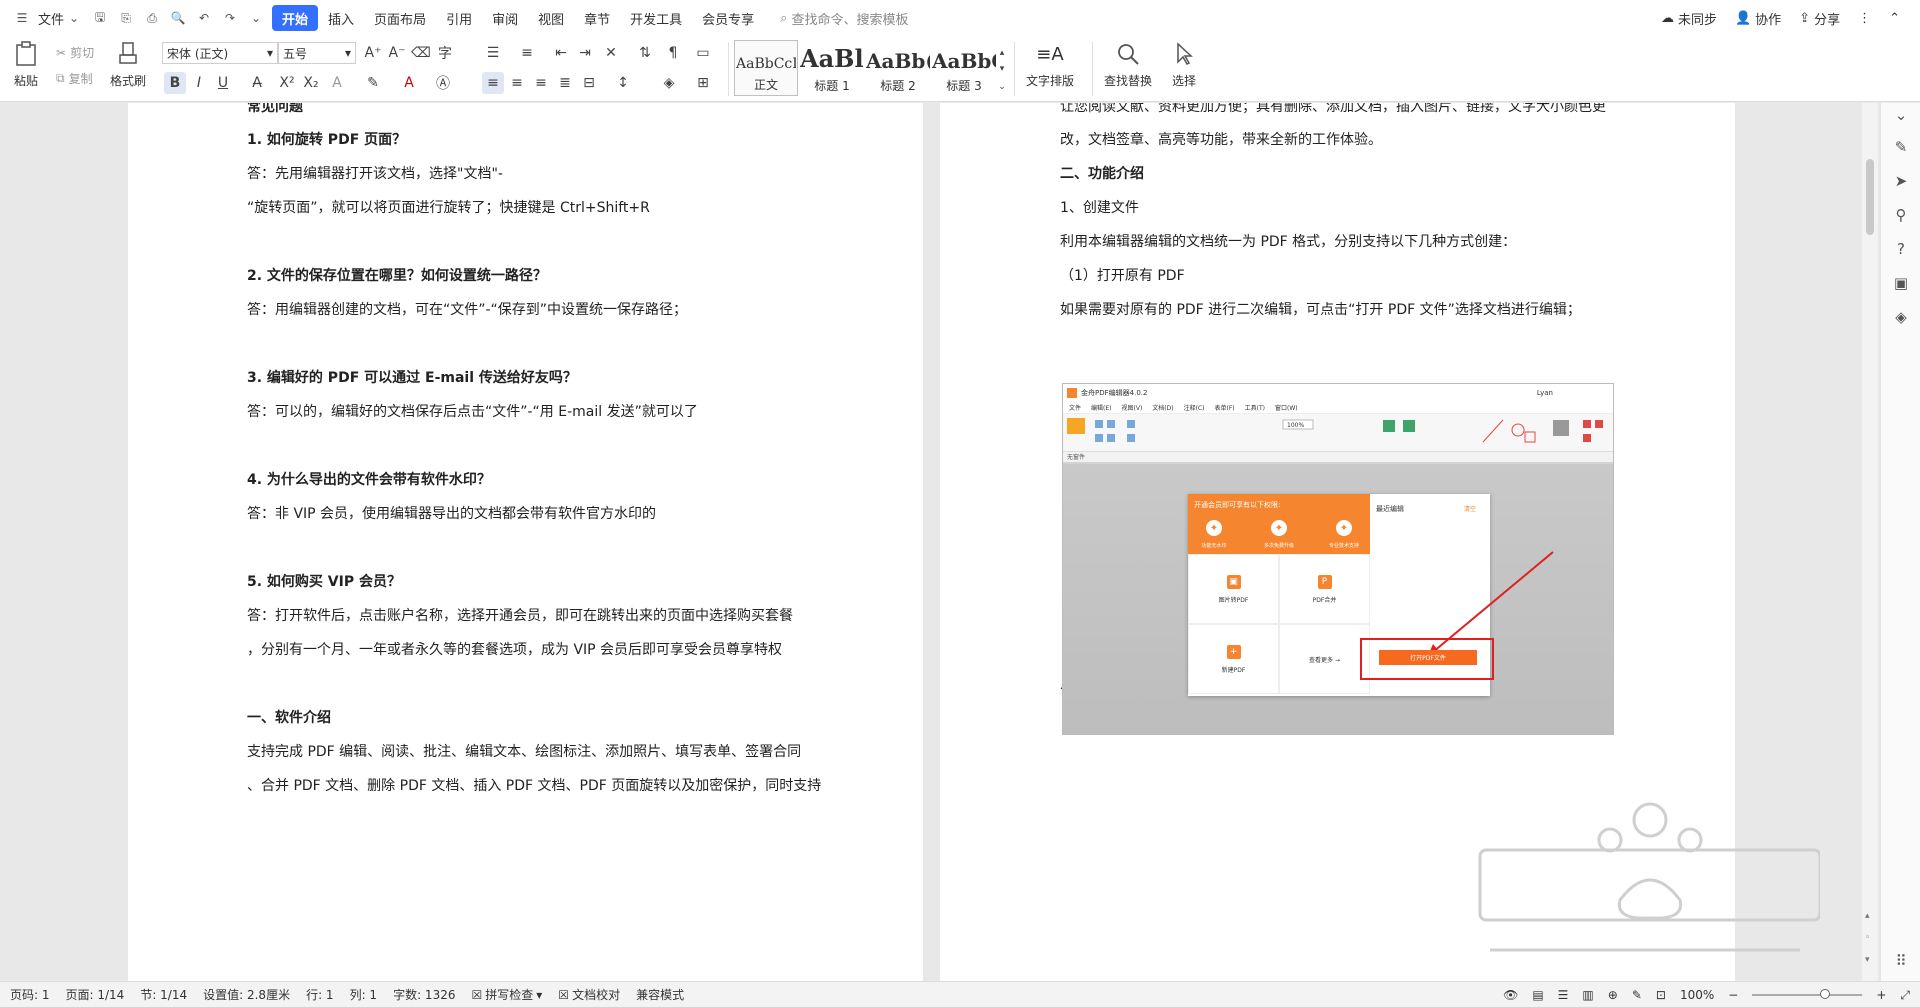  I want to click on hamburger-icon: ☰, so click(22, 18).